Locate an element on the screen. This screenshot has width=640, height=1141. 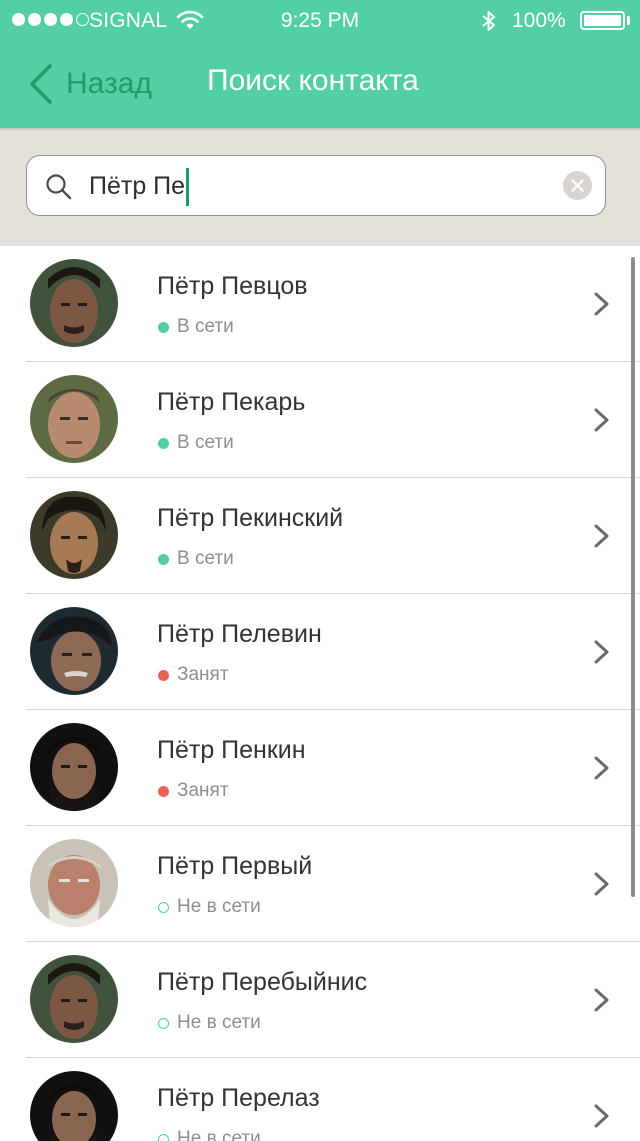
contact-row: Пётр Перебыйнис Не в сети is located at coordinates (320, 1000).